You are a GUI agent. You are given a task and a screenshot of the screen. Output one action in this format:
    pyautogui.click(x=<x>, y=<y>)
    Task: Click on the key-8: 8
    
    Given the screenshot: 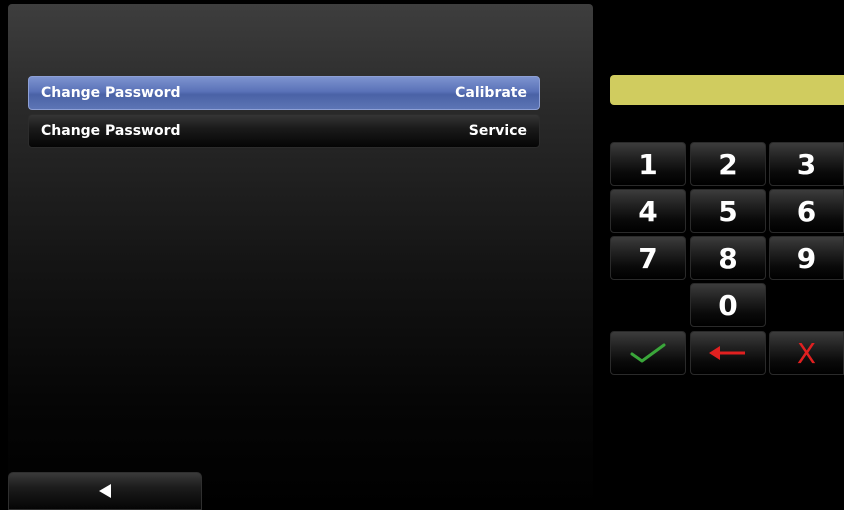 What is the action you would take?
    pyautogui.click(x=728, y=258)
    